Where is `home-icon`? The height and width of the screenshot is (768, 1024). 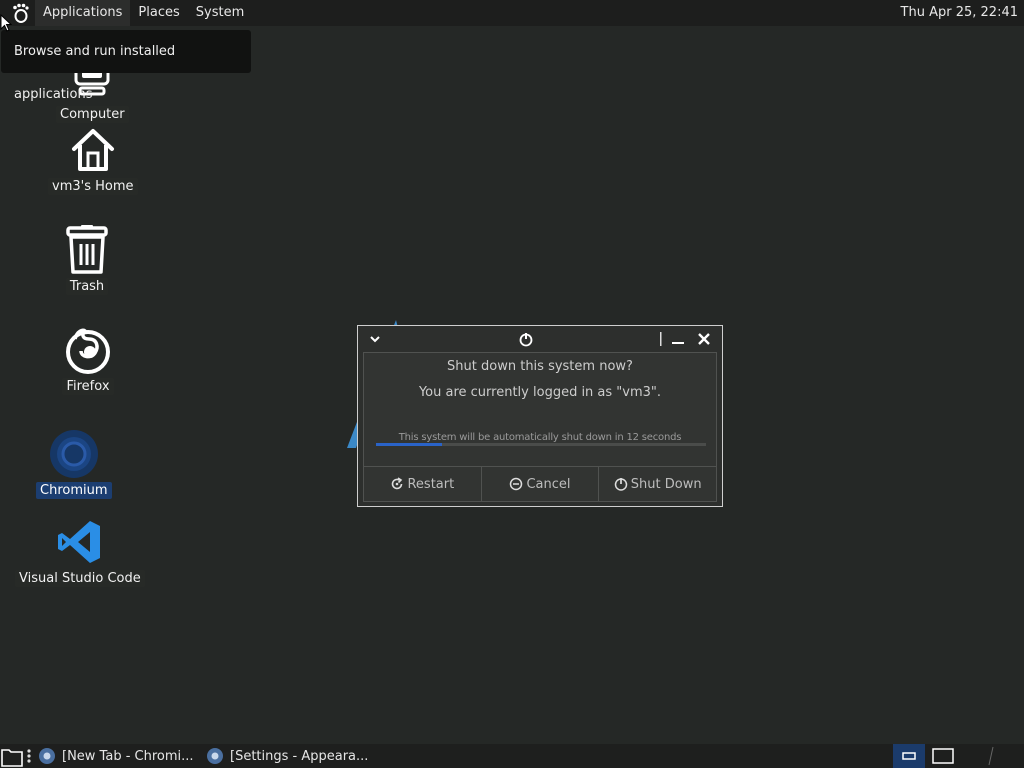
home-icon is located at coordinates (93, 150).